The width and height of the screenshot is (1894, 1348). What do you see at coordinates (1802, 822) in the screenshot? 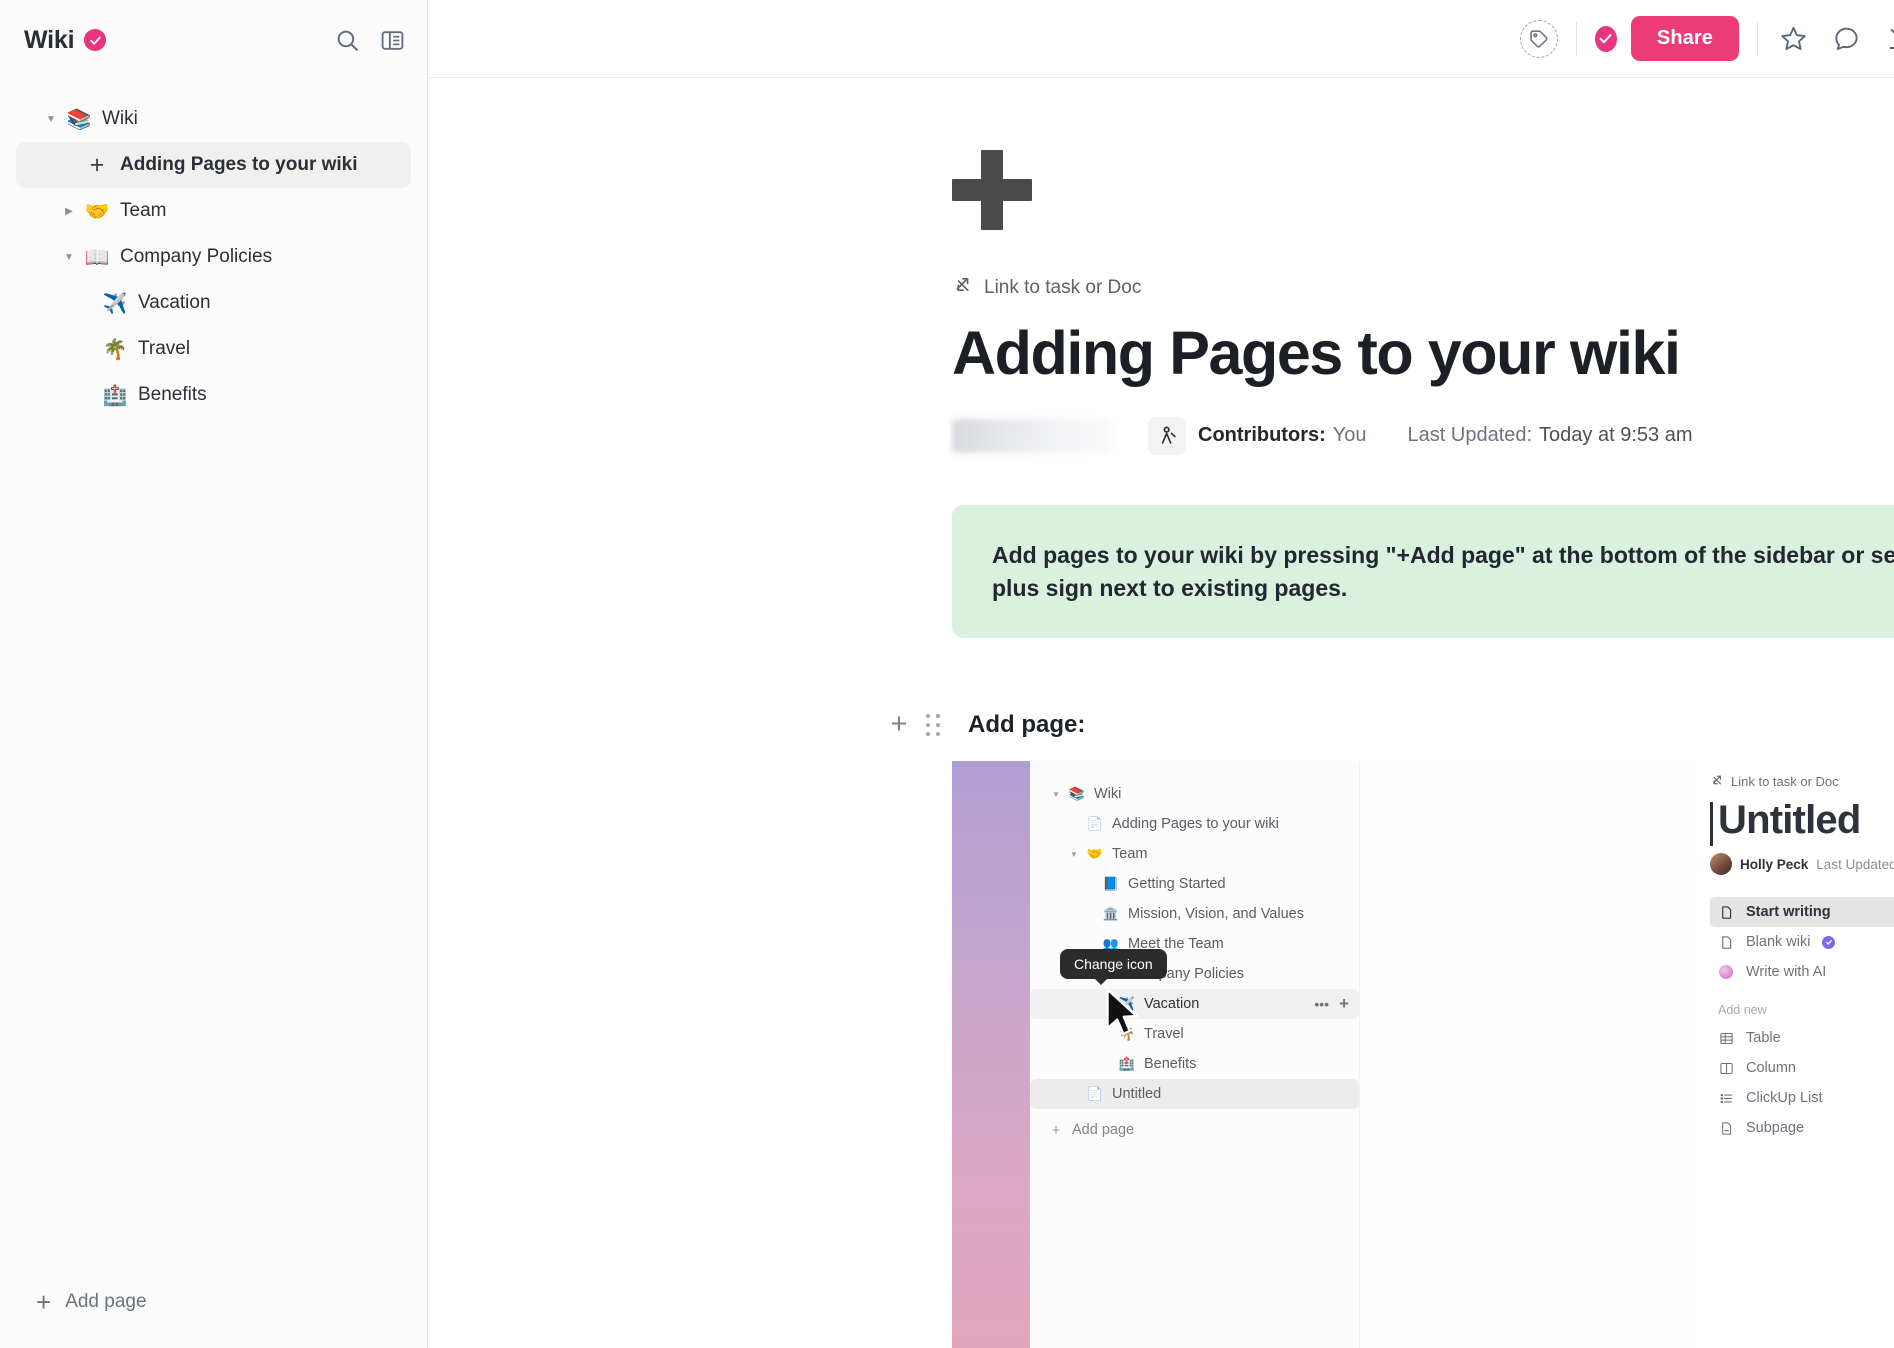
I see `embedded-page-title: Untitled` at bounding box center [1802, 822].